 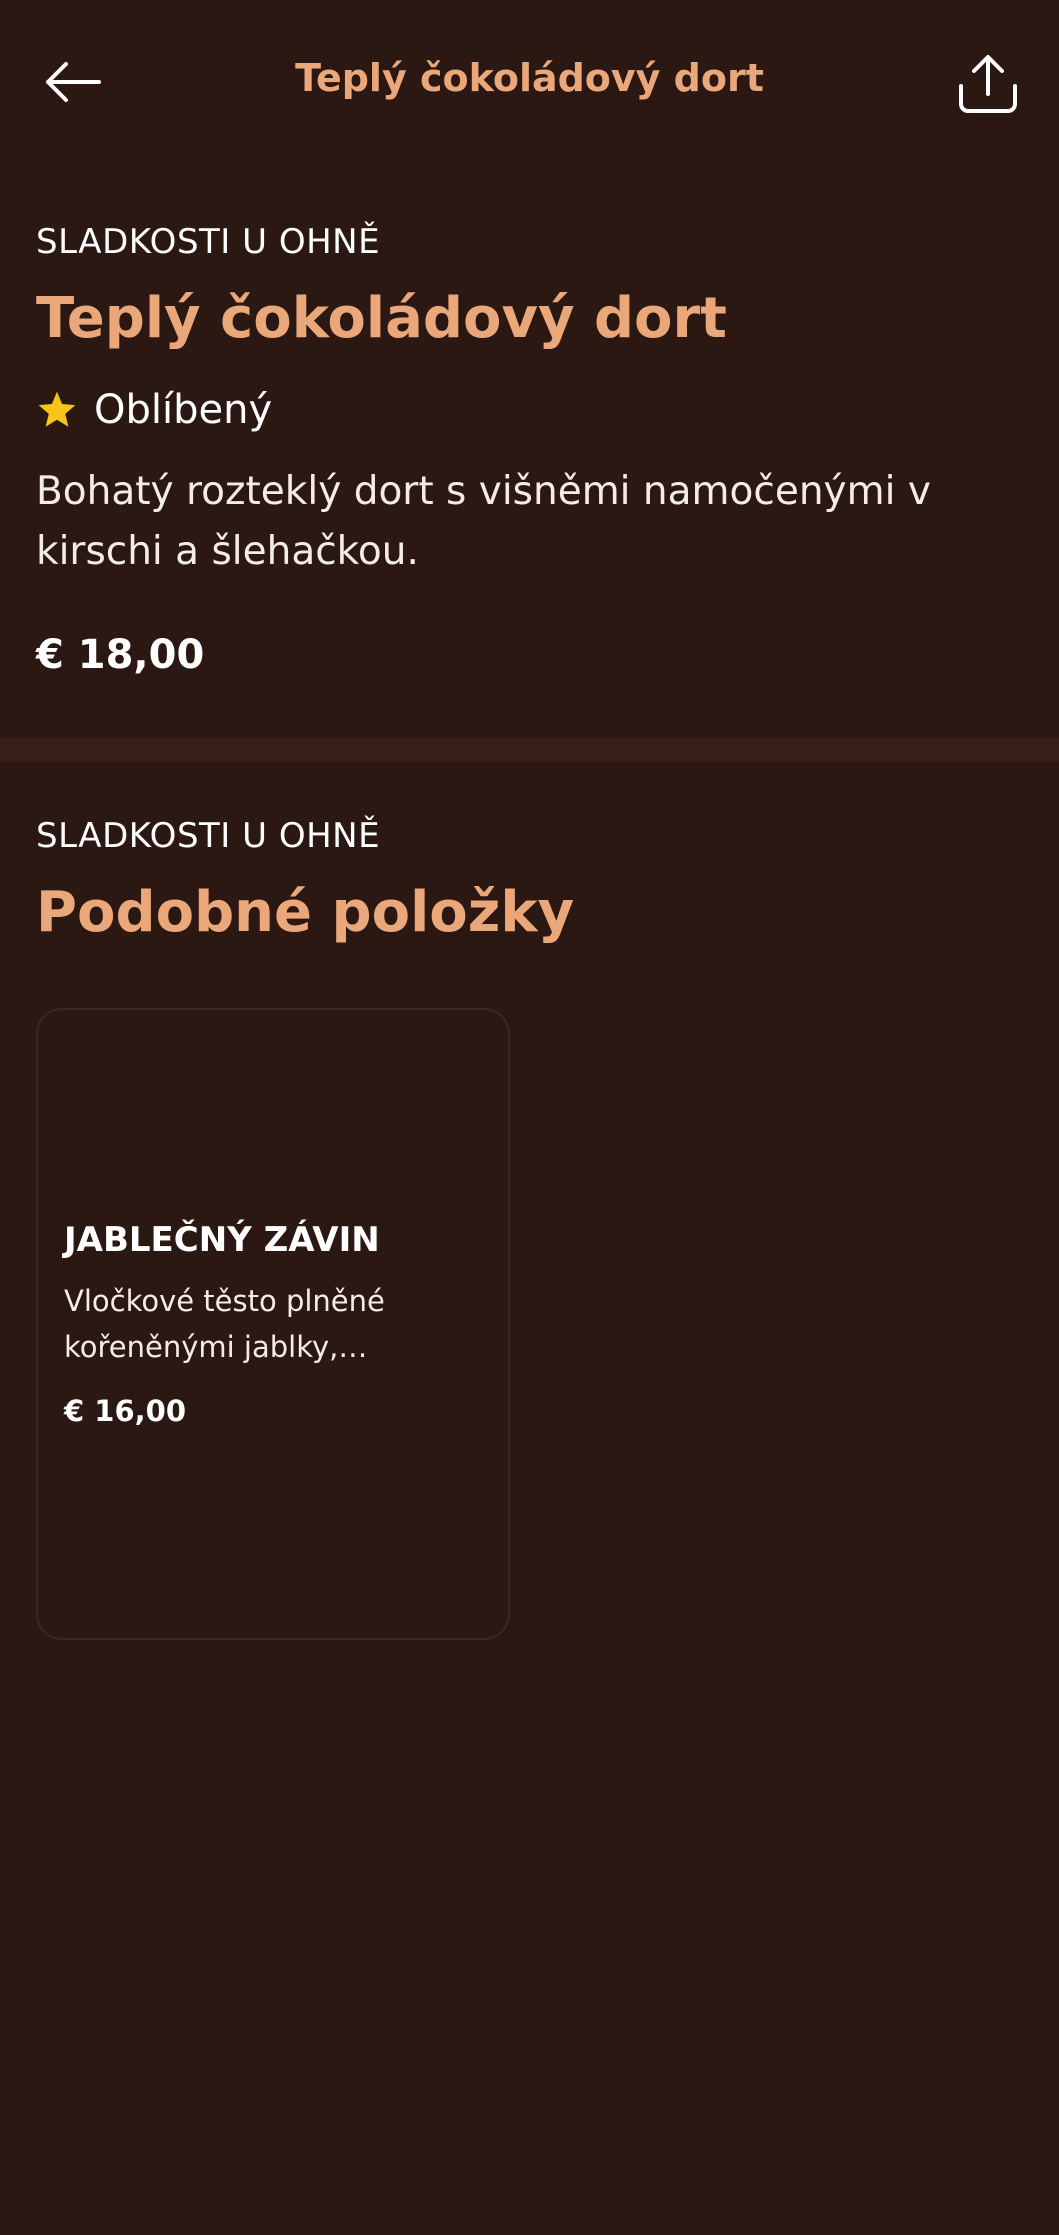 I want to click on header-title: Teplý čokoládový dort, so click(x=529, y=78).